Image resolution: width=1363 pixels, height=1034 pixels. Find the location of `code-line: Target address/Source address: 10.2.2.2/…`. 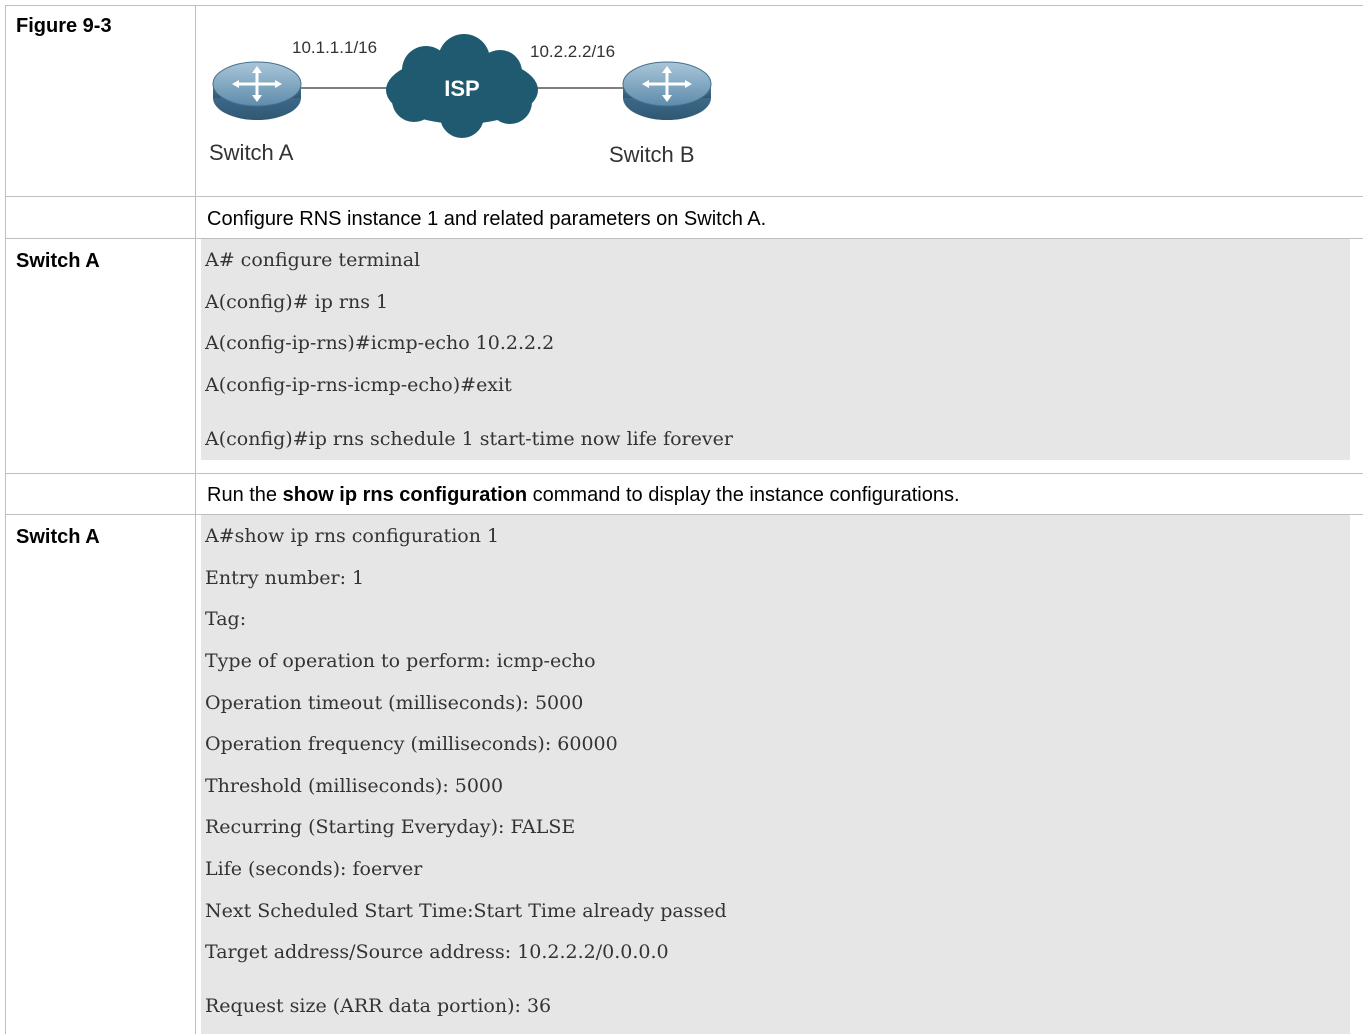

code-line: Target address/Source address: 10.2.2.2/… is located at coordinates (437, 952).